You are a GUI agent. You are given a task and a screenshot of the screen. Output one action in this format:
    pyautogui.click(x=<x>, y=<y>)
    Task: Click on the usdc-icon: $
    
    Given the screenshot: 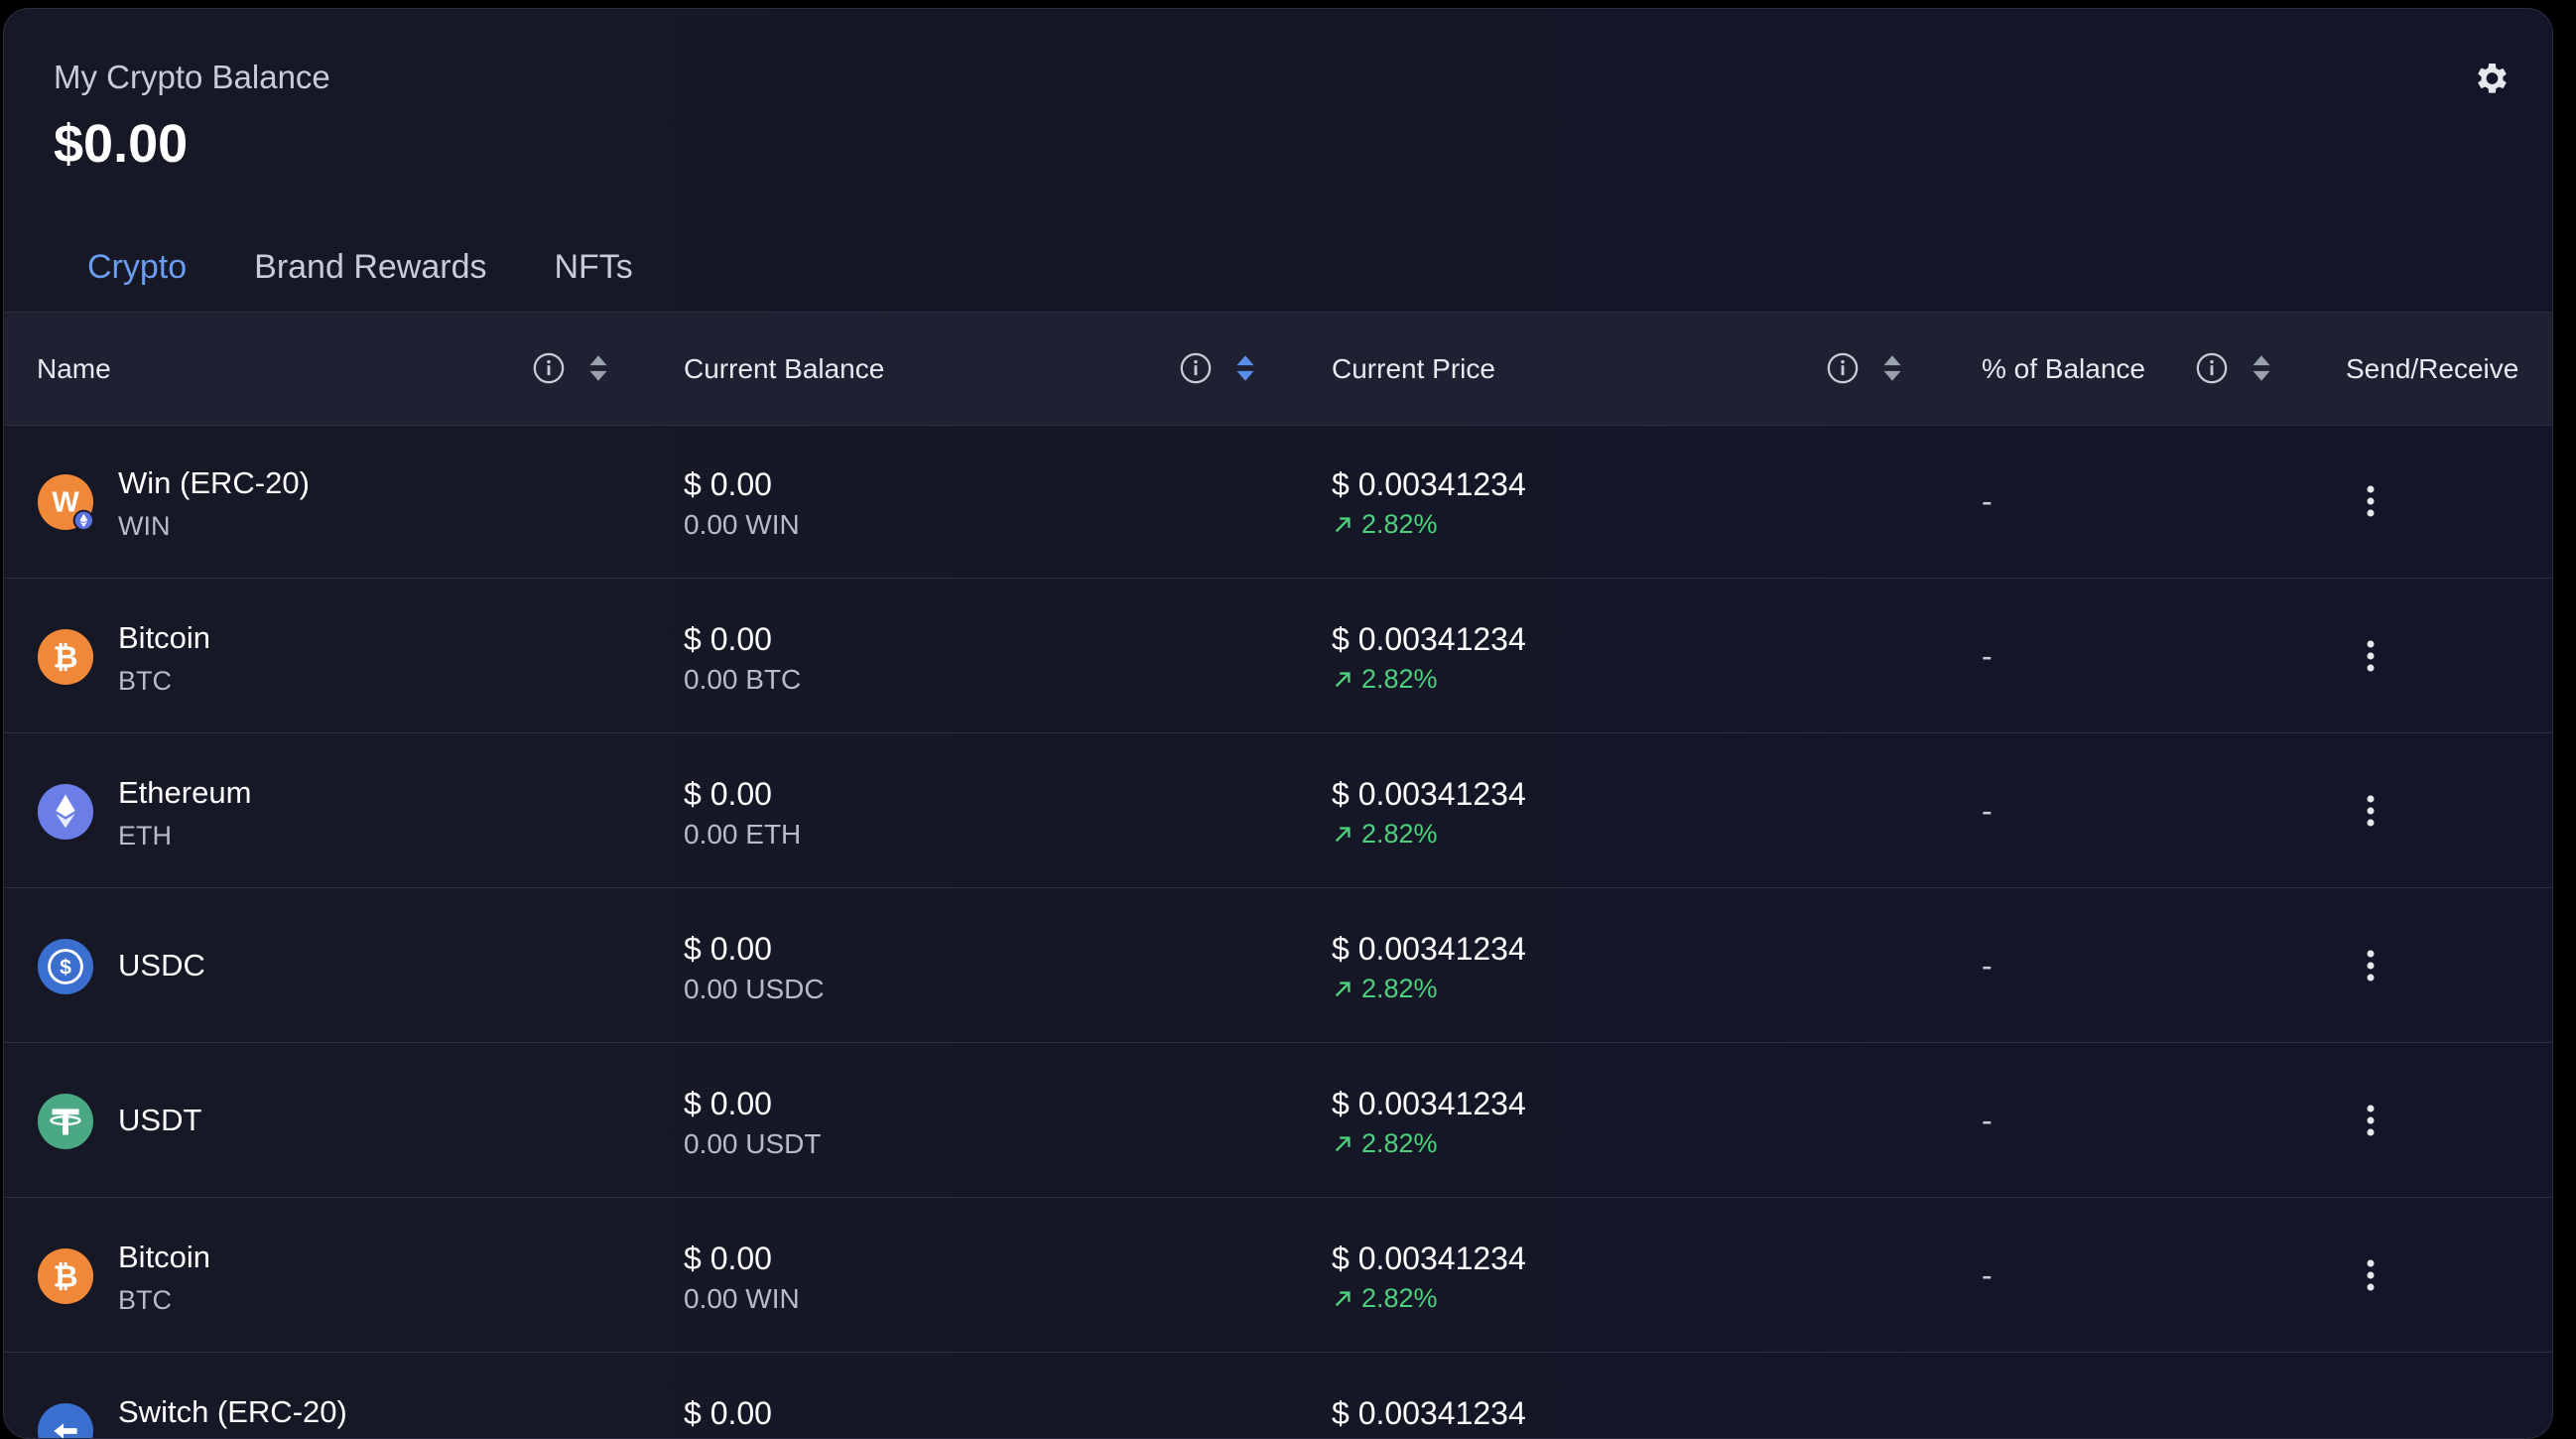 What is the action you would take?
    pyautogui.click(x=65, y=967)
    